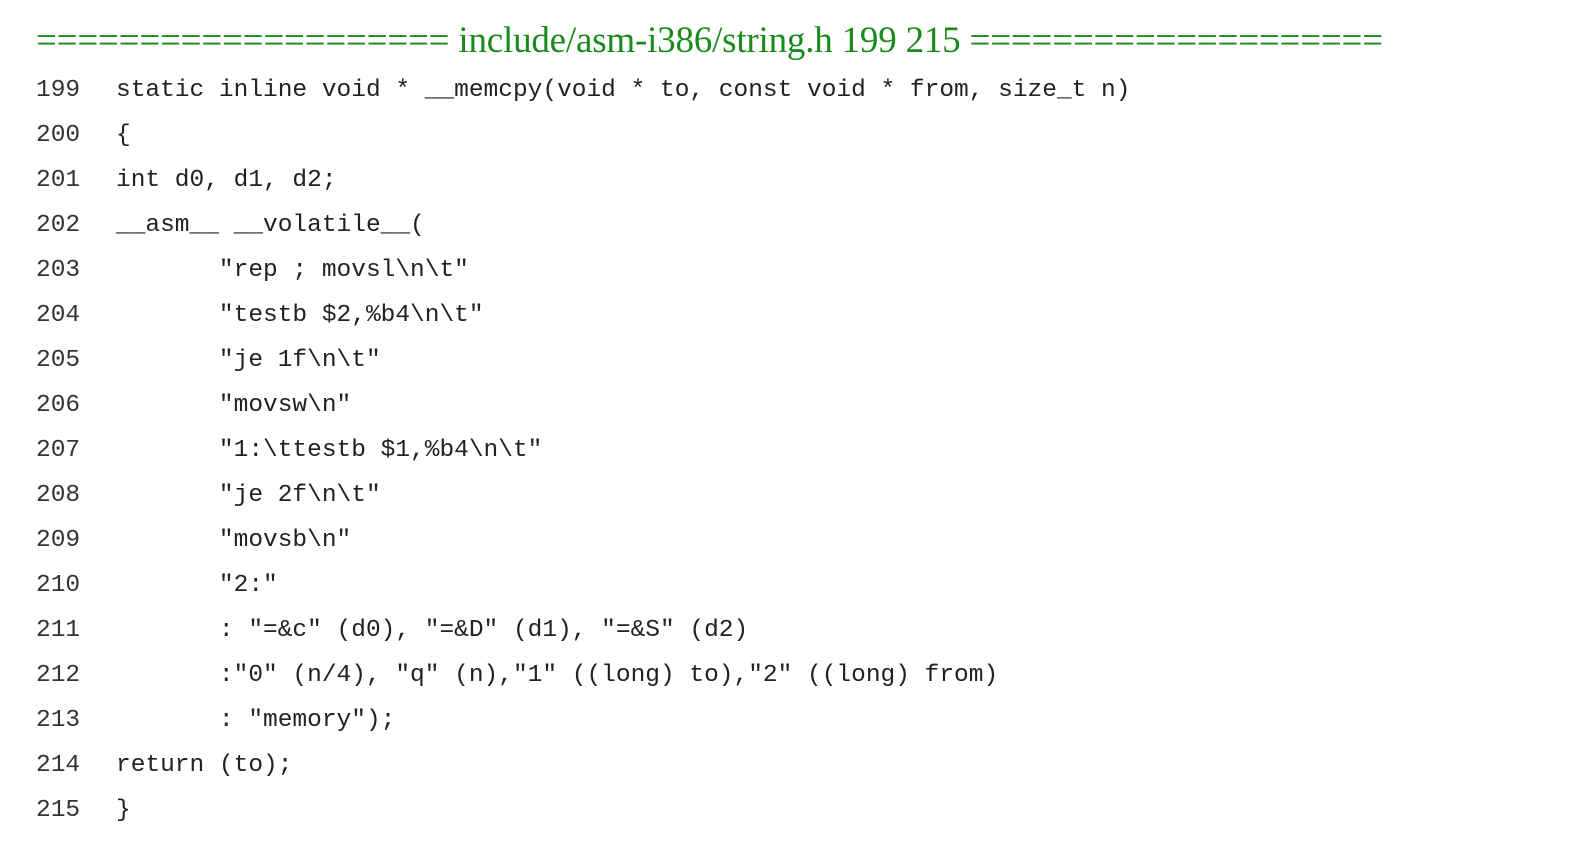  I want to click on line-text: "je 2f\n\t", so click(248, 495).